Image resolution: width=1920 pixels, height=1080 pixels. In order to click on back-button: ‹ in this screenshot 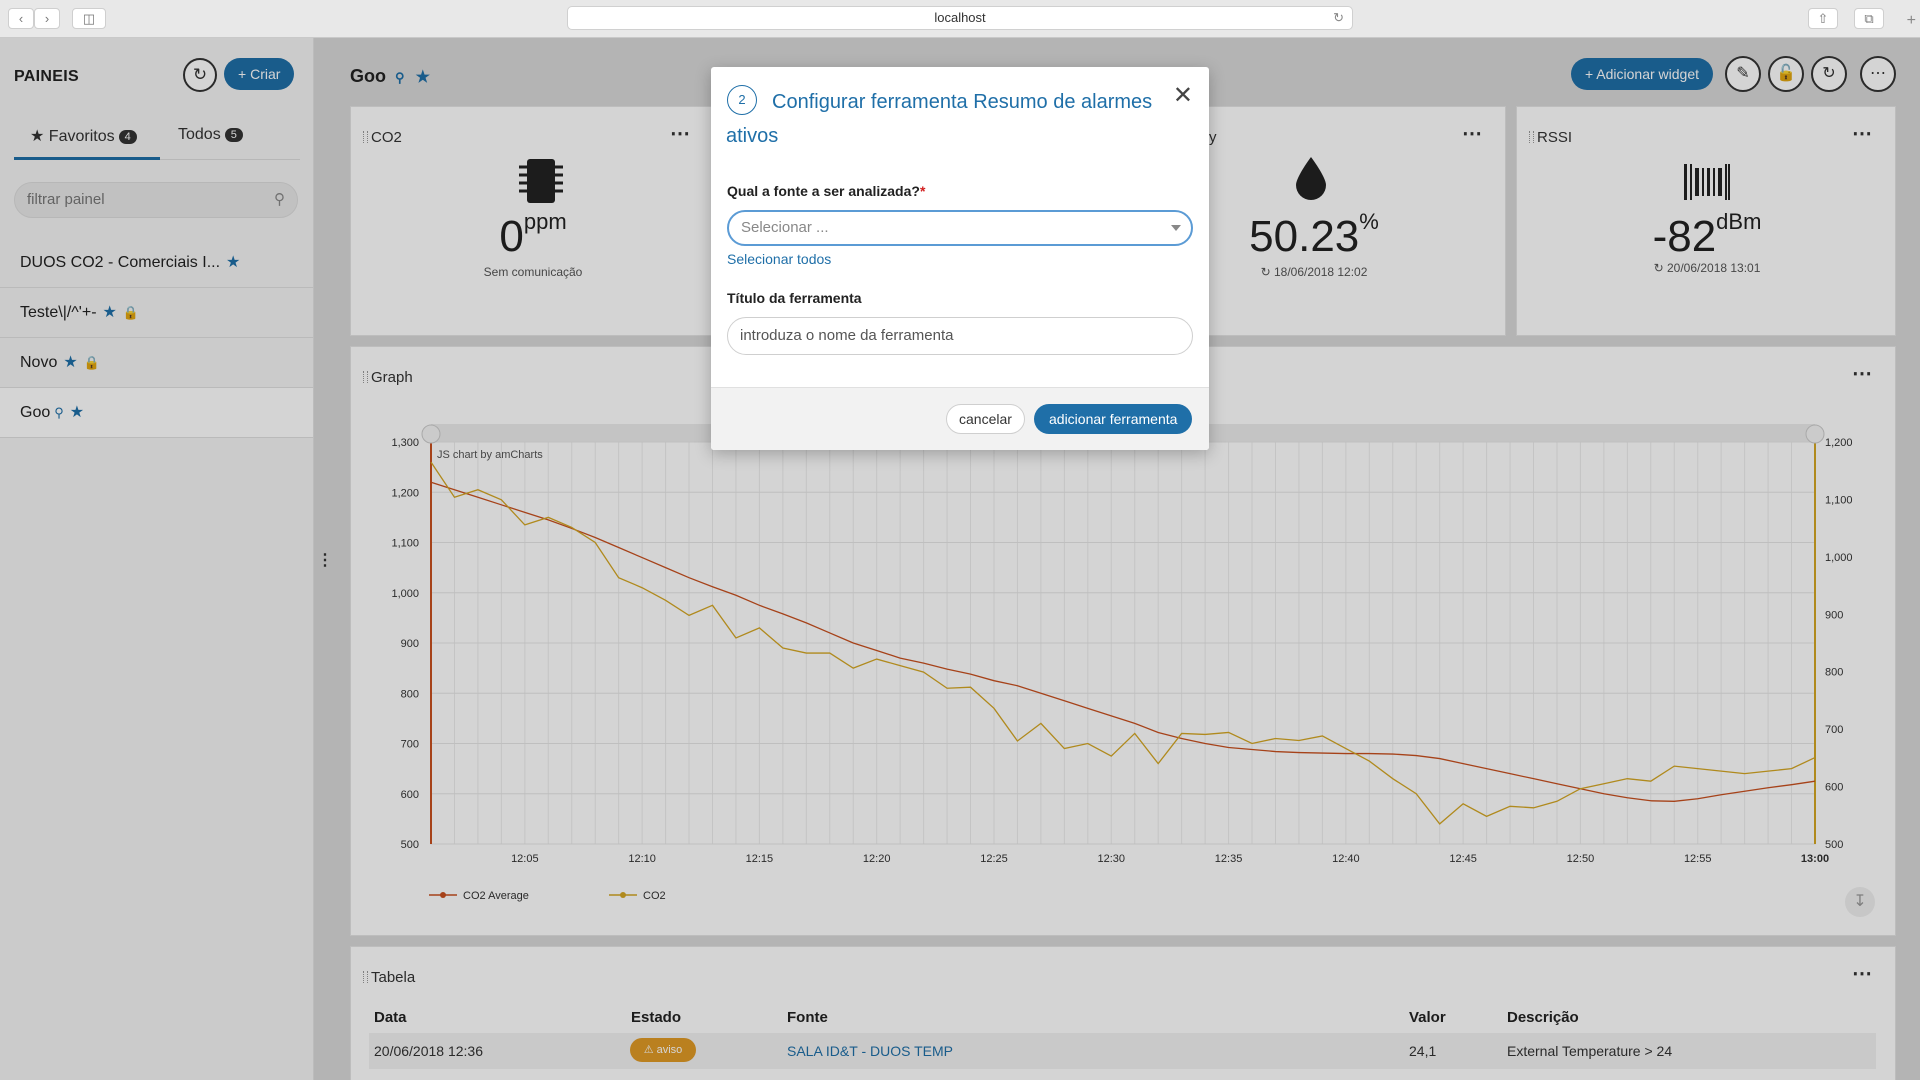, I will do `click(21, 18)`.